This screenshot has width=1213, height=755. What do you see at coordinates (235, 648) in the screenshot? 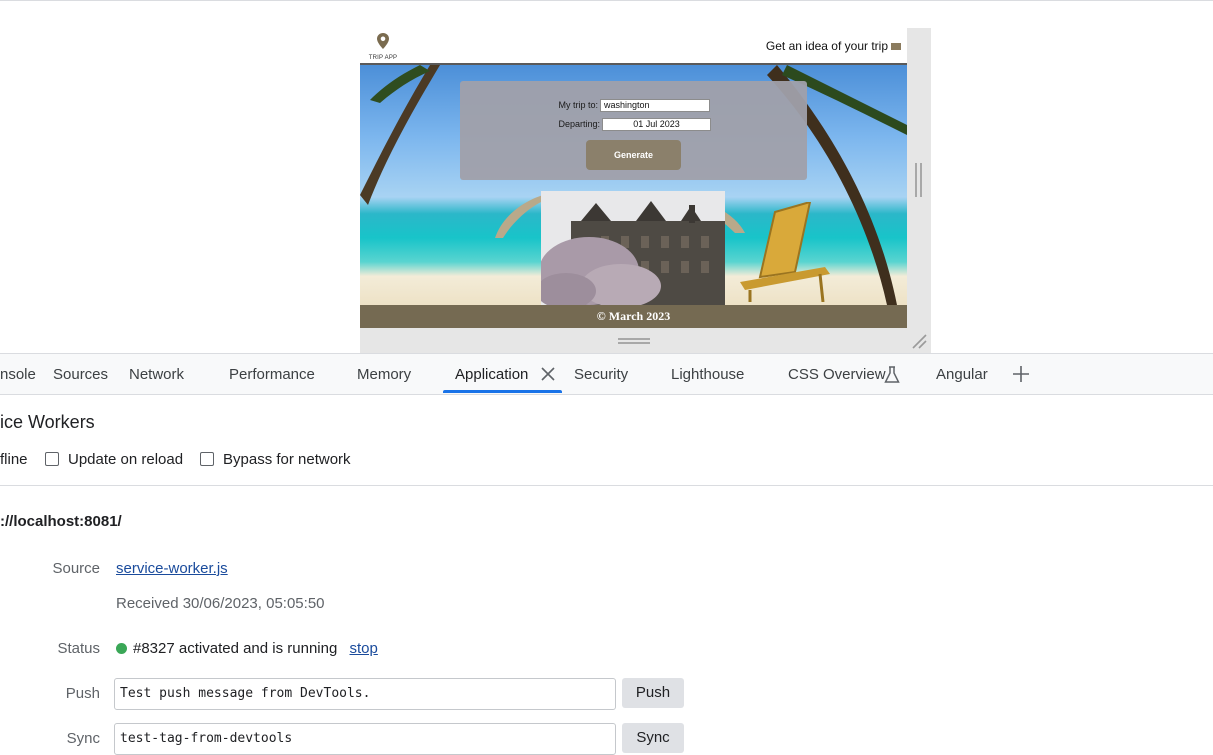
I see `status-text: #8327 activated and is running` at bounding box center [235, 648].